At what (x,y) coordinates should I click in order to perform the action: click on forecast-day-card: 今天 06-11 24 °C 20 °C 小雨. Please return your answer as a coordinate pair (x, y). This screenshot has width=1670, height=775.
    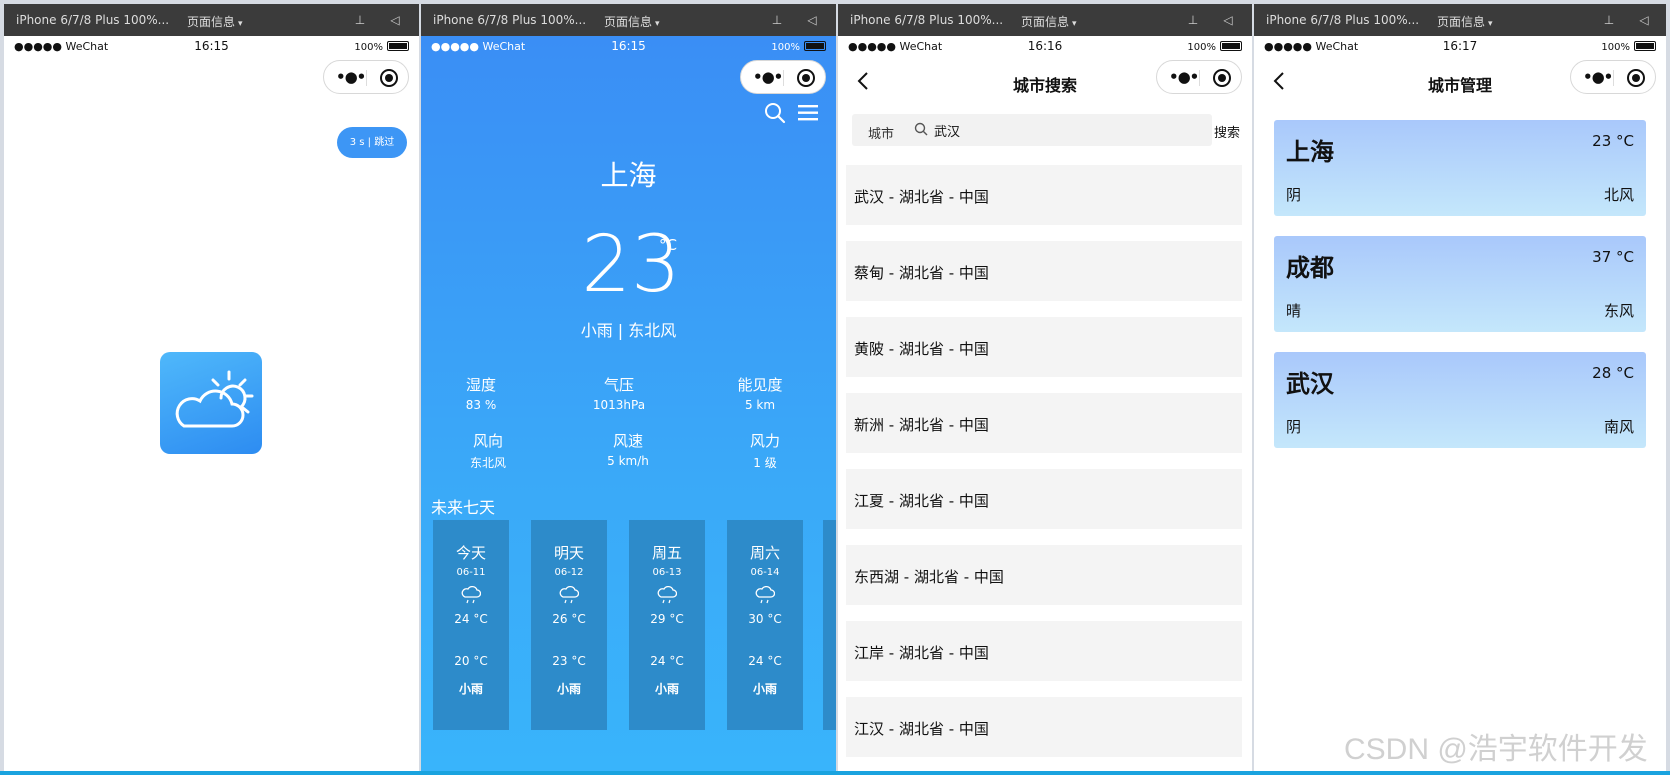
    Looking at the image, I should click on (471, 625).